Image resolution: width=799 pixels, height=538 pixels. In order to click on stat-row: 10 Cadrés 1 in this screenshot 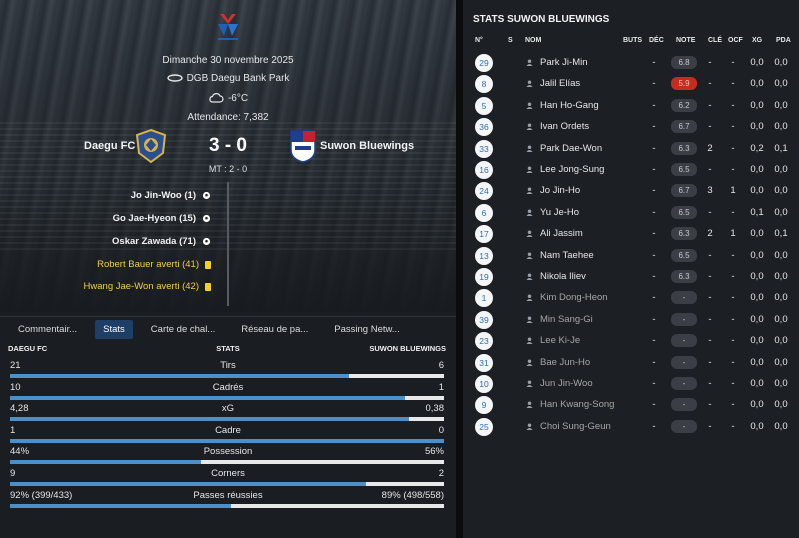, I will do `click(228, 391)`.